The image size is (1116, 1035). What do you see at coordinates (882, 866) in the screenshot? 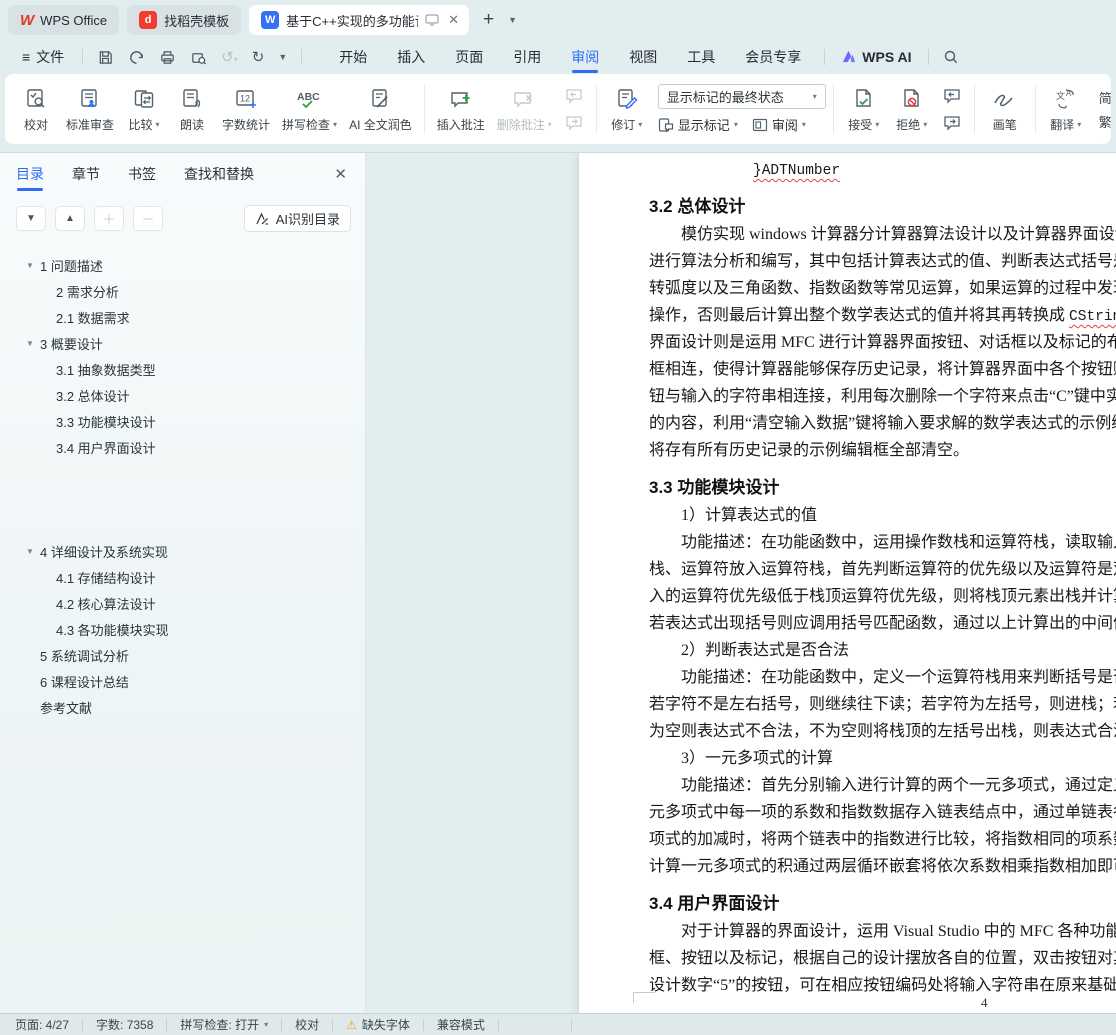
I see `doc-line: 计算一元多项式的积通过两层循环嵌套将依次系数相乘指数相加即可。` at bounding box center [882, 866].